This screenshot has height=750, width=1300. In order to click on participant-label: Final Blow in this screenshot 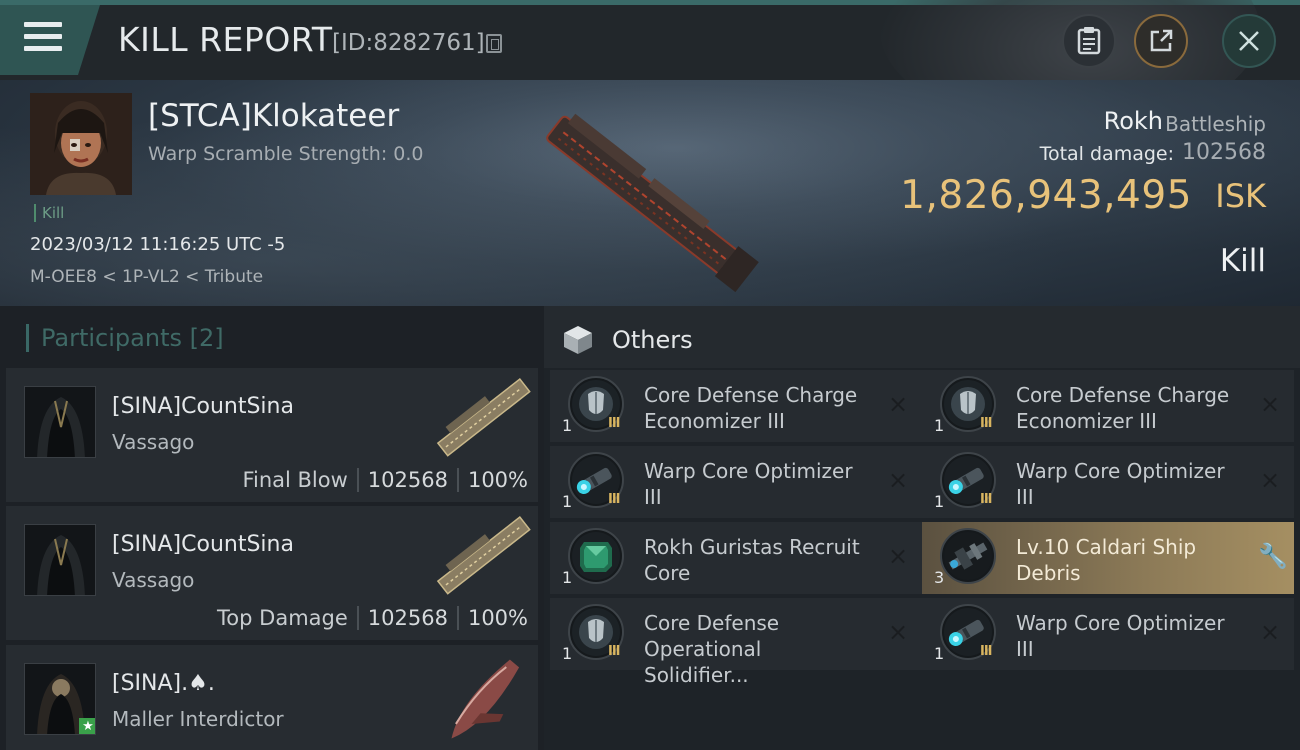, I will do `click(295, 480)`.